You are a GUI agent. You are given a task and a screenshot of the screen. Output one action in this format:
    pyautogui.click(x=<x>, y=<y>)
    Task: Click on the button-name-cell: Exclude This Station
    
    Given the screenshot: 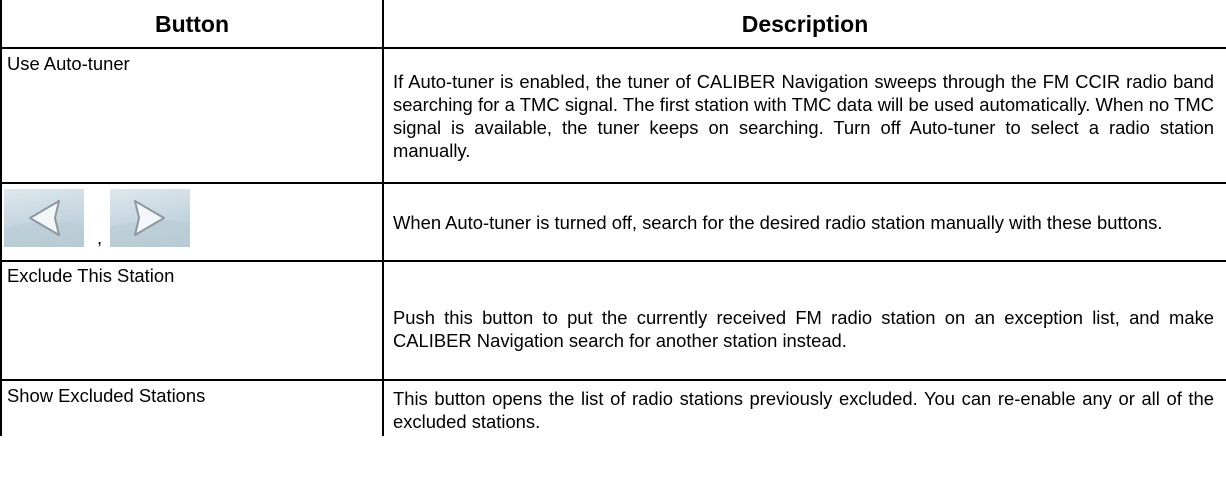 What is the action you would take?
    pyautogui.click(x=192, y=320)
    